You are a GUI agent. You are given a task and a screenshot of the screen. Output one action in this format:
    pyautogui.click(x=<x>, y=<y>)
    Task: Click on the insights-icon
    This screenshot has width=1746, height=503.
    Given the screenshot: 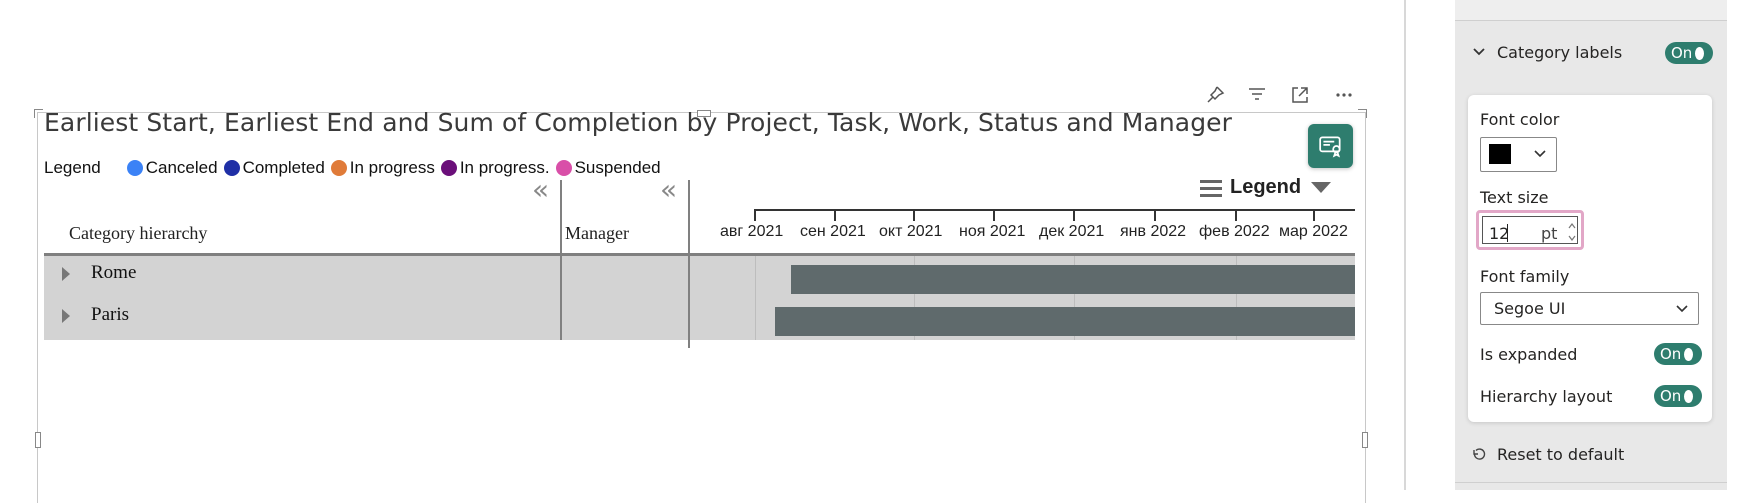 What is the action you would take?
    pyautogui.click(x=1329, y=147)
    